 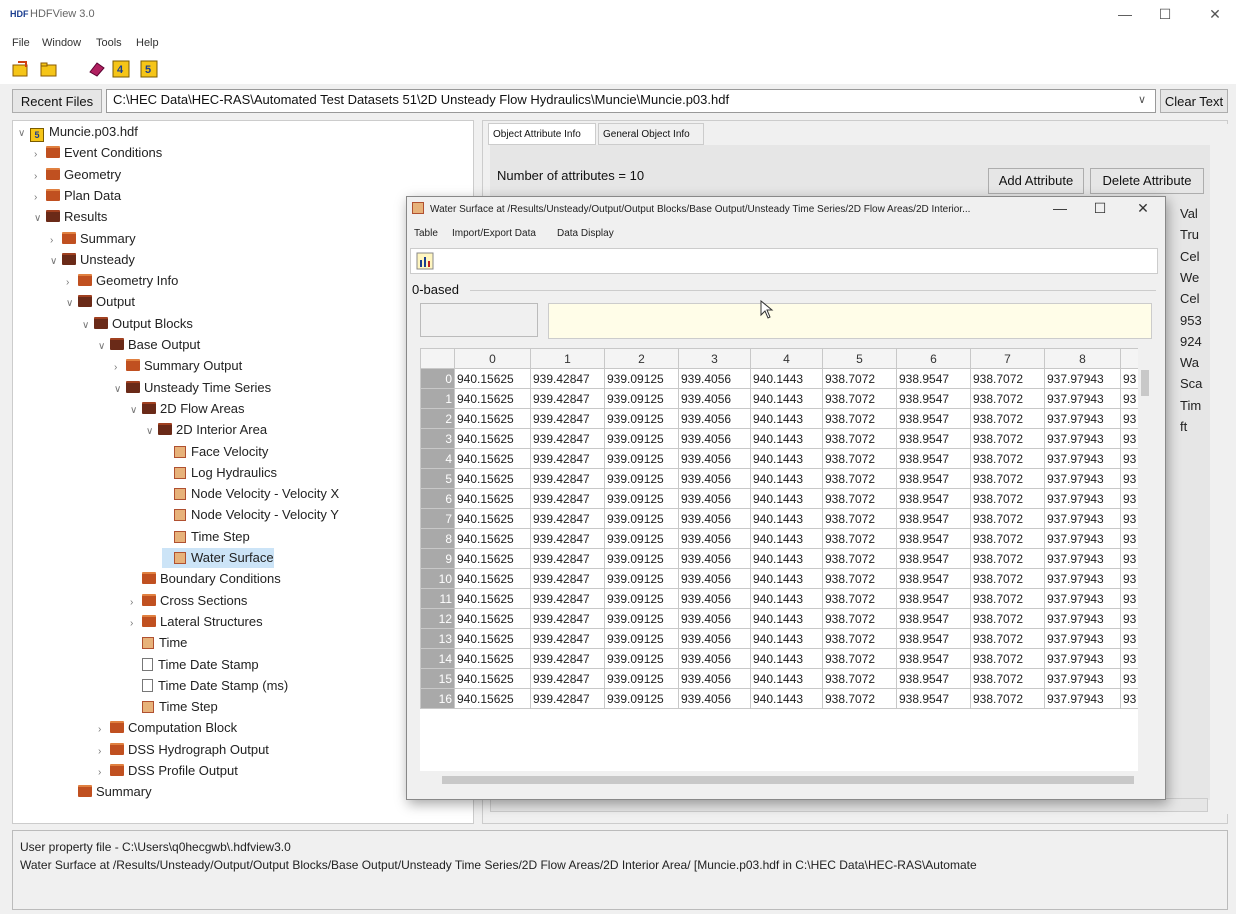 What do you see at coordinates (1183, 426) in the screenshot?
I see `attribute-value-cell: ft` at bounding box center [1183, 426].